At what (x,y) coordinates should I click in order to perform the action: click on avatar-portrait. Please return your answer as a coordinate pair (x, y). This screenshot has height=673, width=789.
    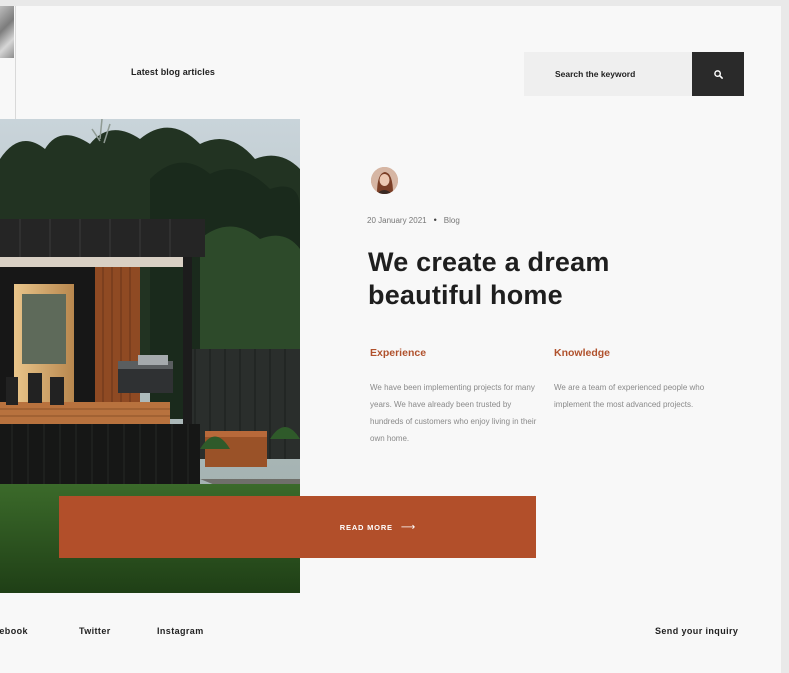
    Looking at the image, I should click on (384, 180).